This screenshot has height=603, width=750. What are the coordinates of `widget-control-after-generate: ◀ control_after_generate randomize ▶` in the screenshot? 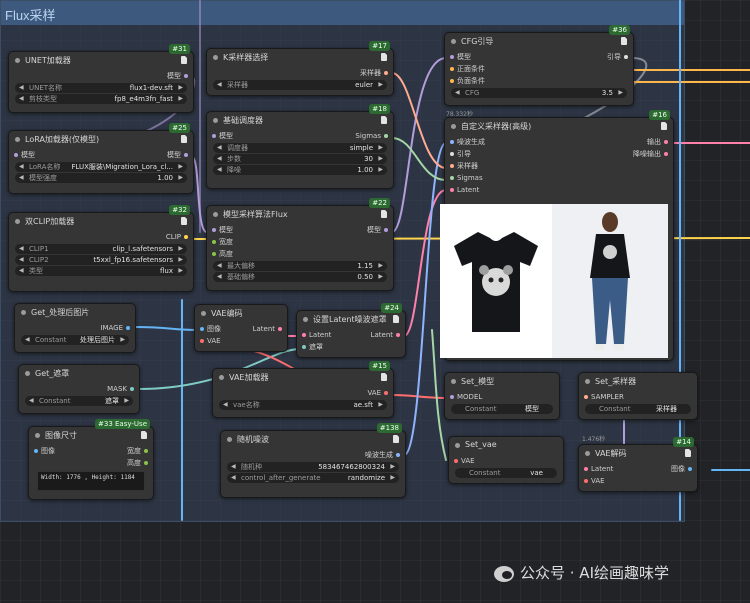 It's located at (313, 478).